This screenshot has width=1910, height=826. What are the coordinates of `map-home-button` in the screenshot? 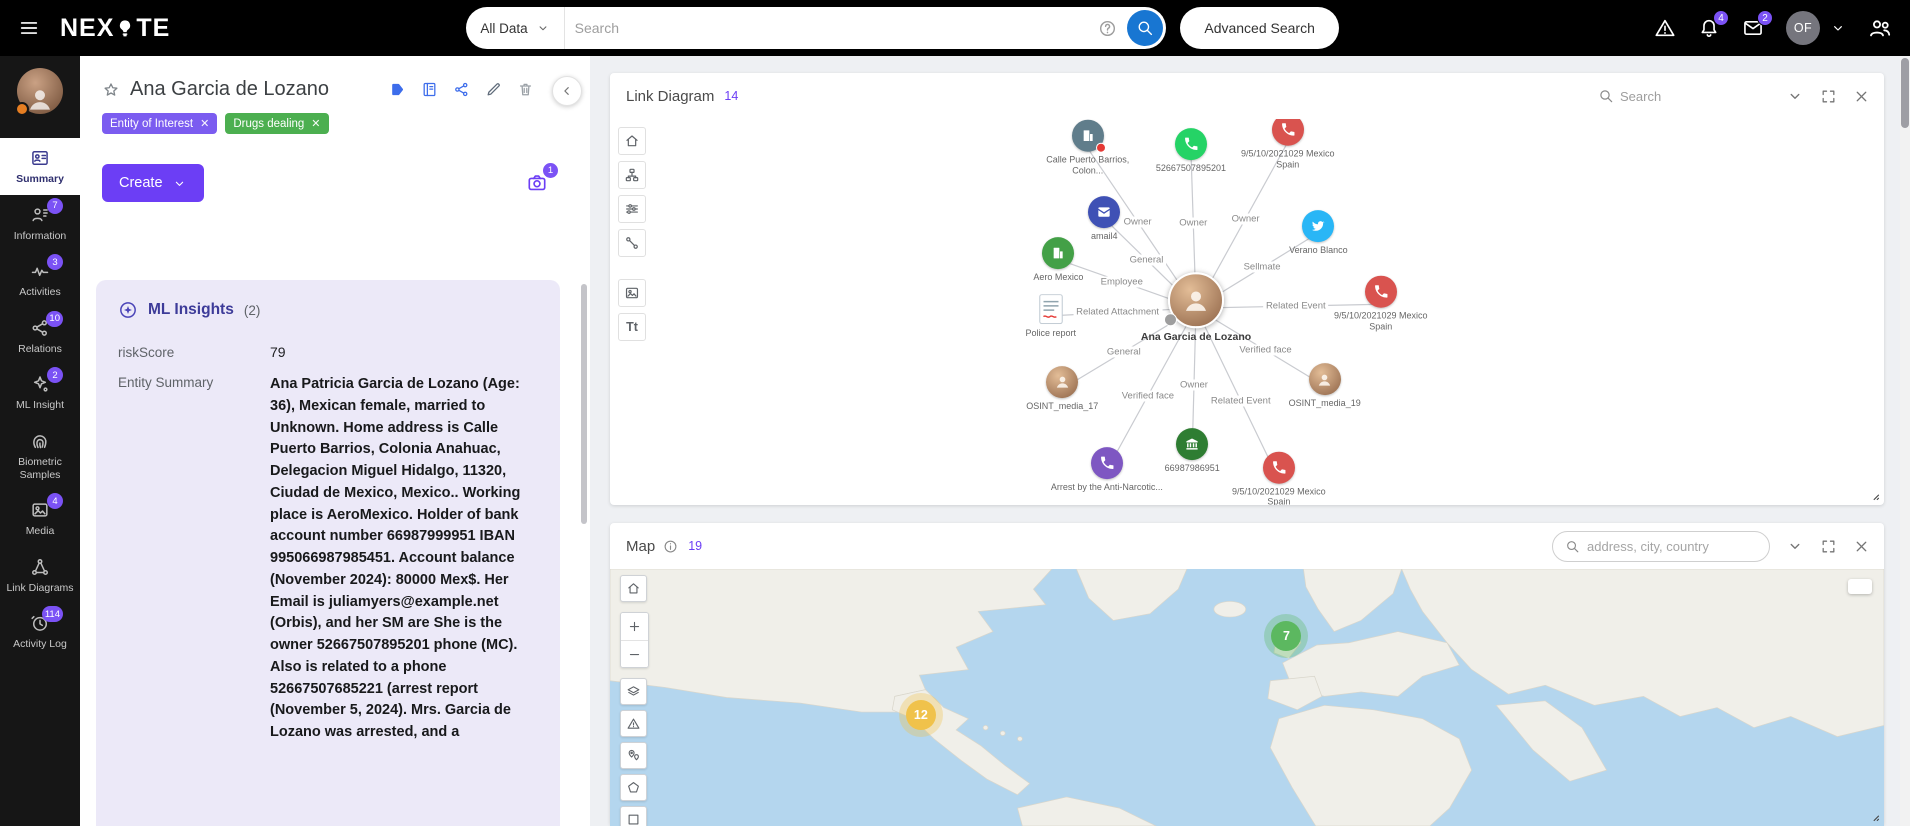 It's located at (633, 588).